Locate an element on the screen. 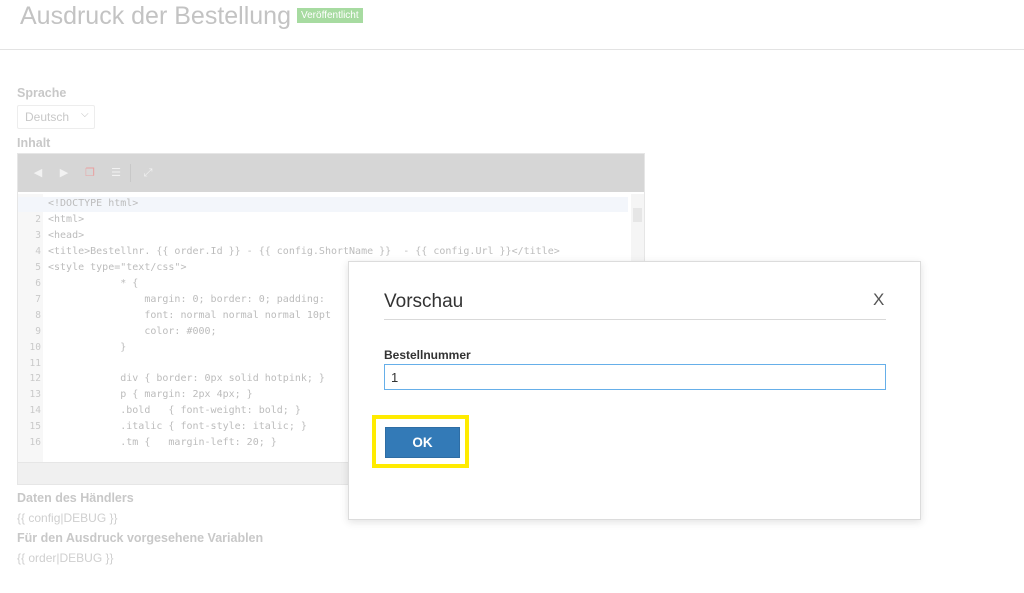  code-line: .bold { font-weight: bold; } is located at coordinates (174, 411).